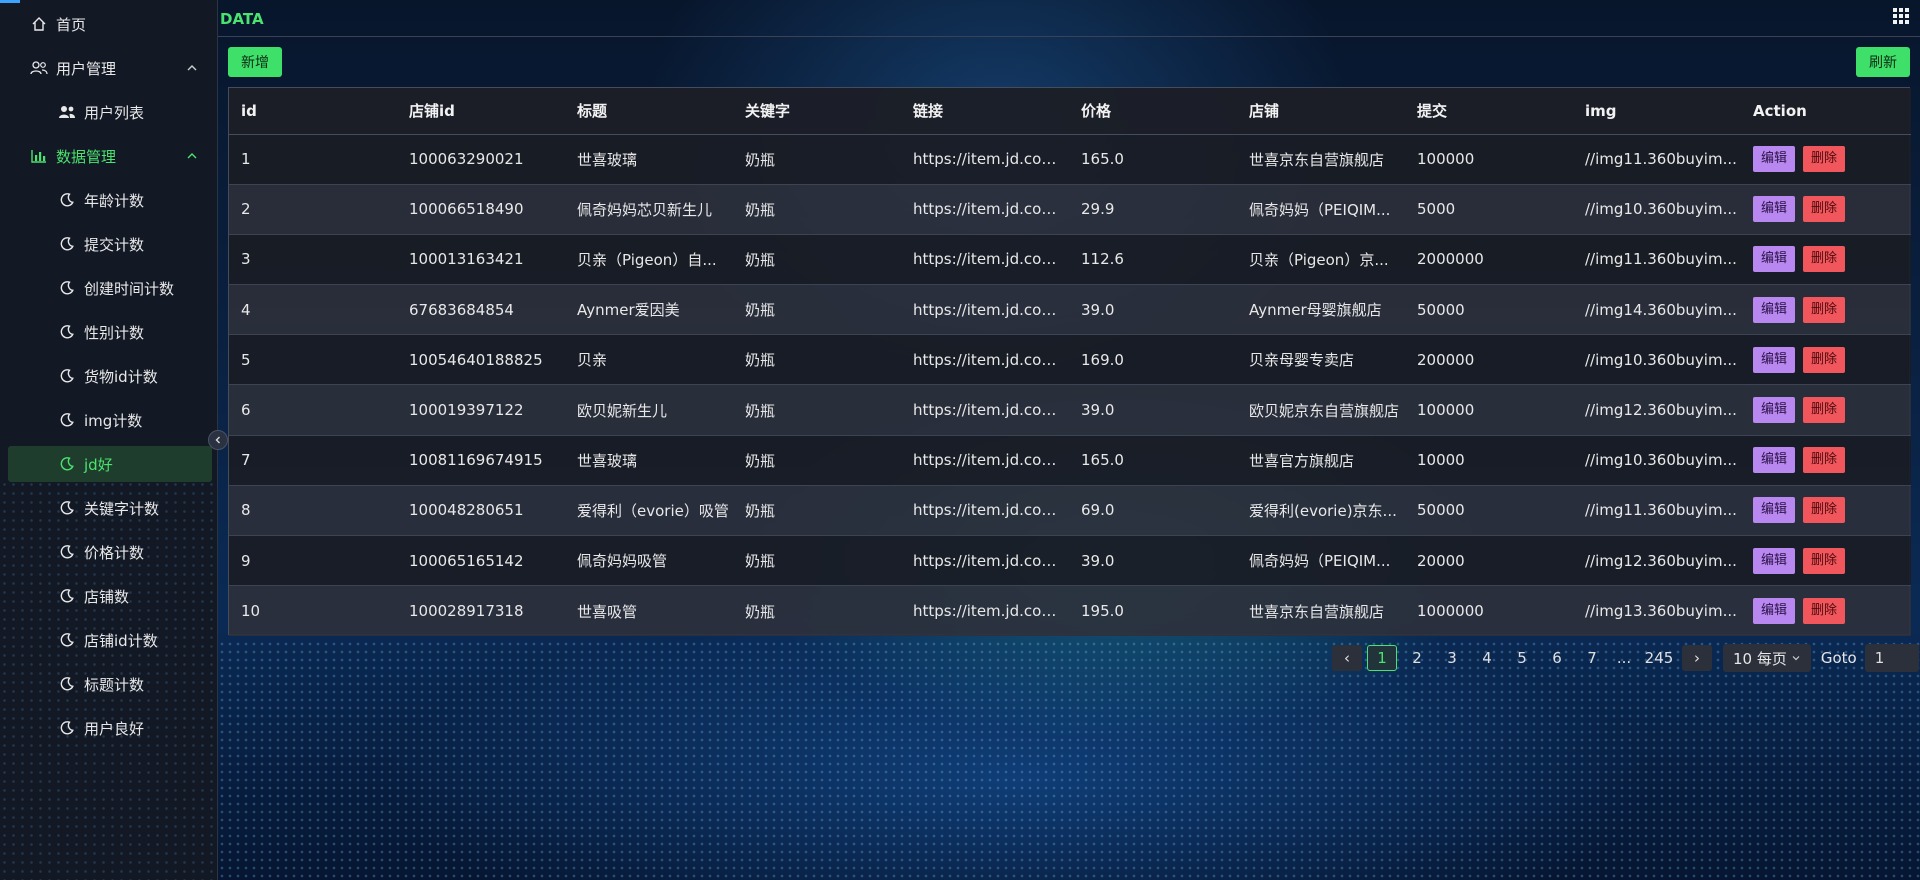 Image resolution: width=1920 pixels, height=880 pixels. Describe the element at coordinates (109, 200) in the screenshot. I see `sidebar-item-data-0: 年龄计数` at that location.